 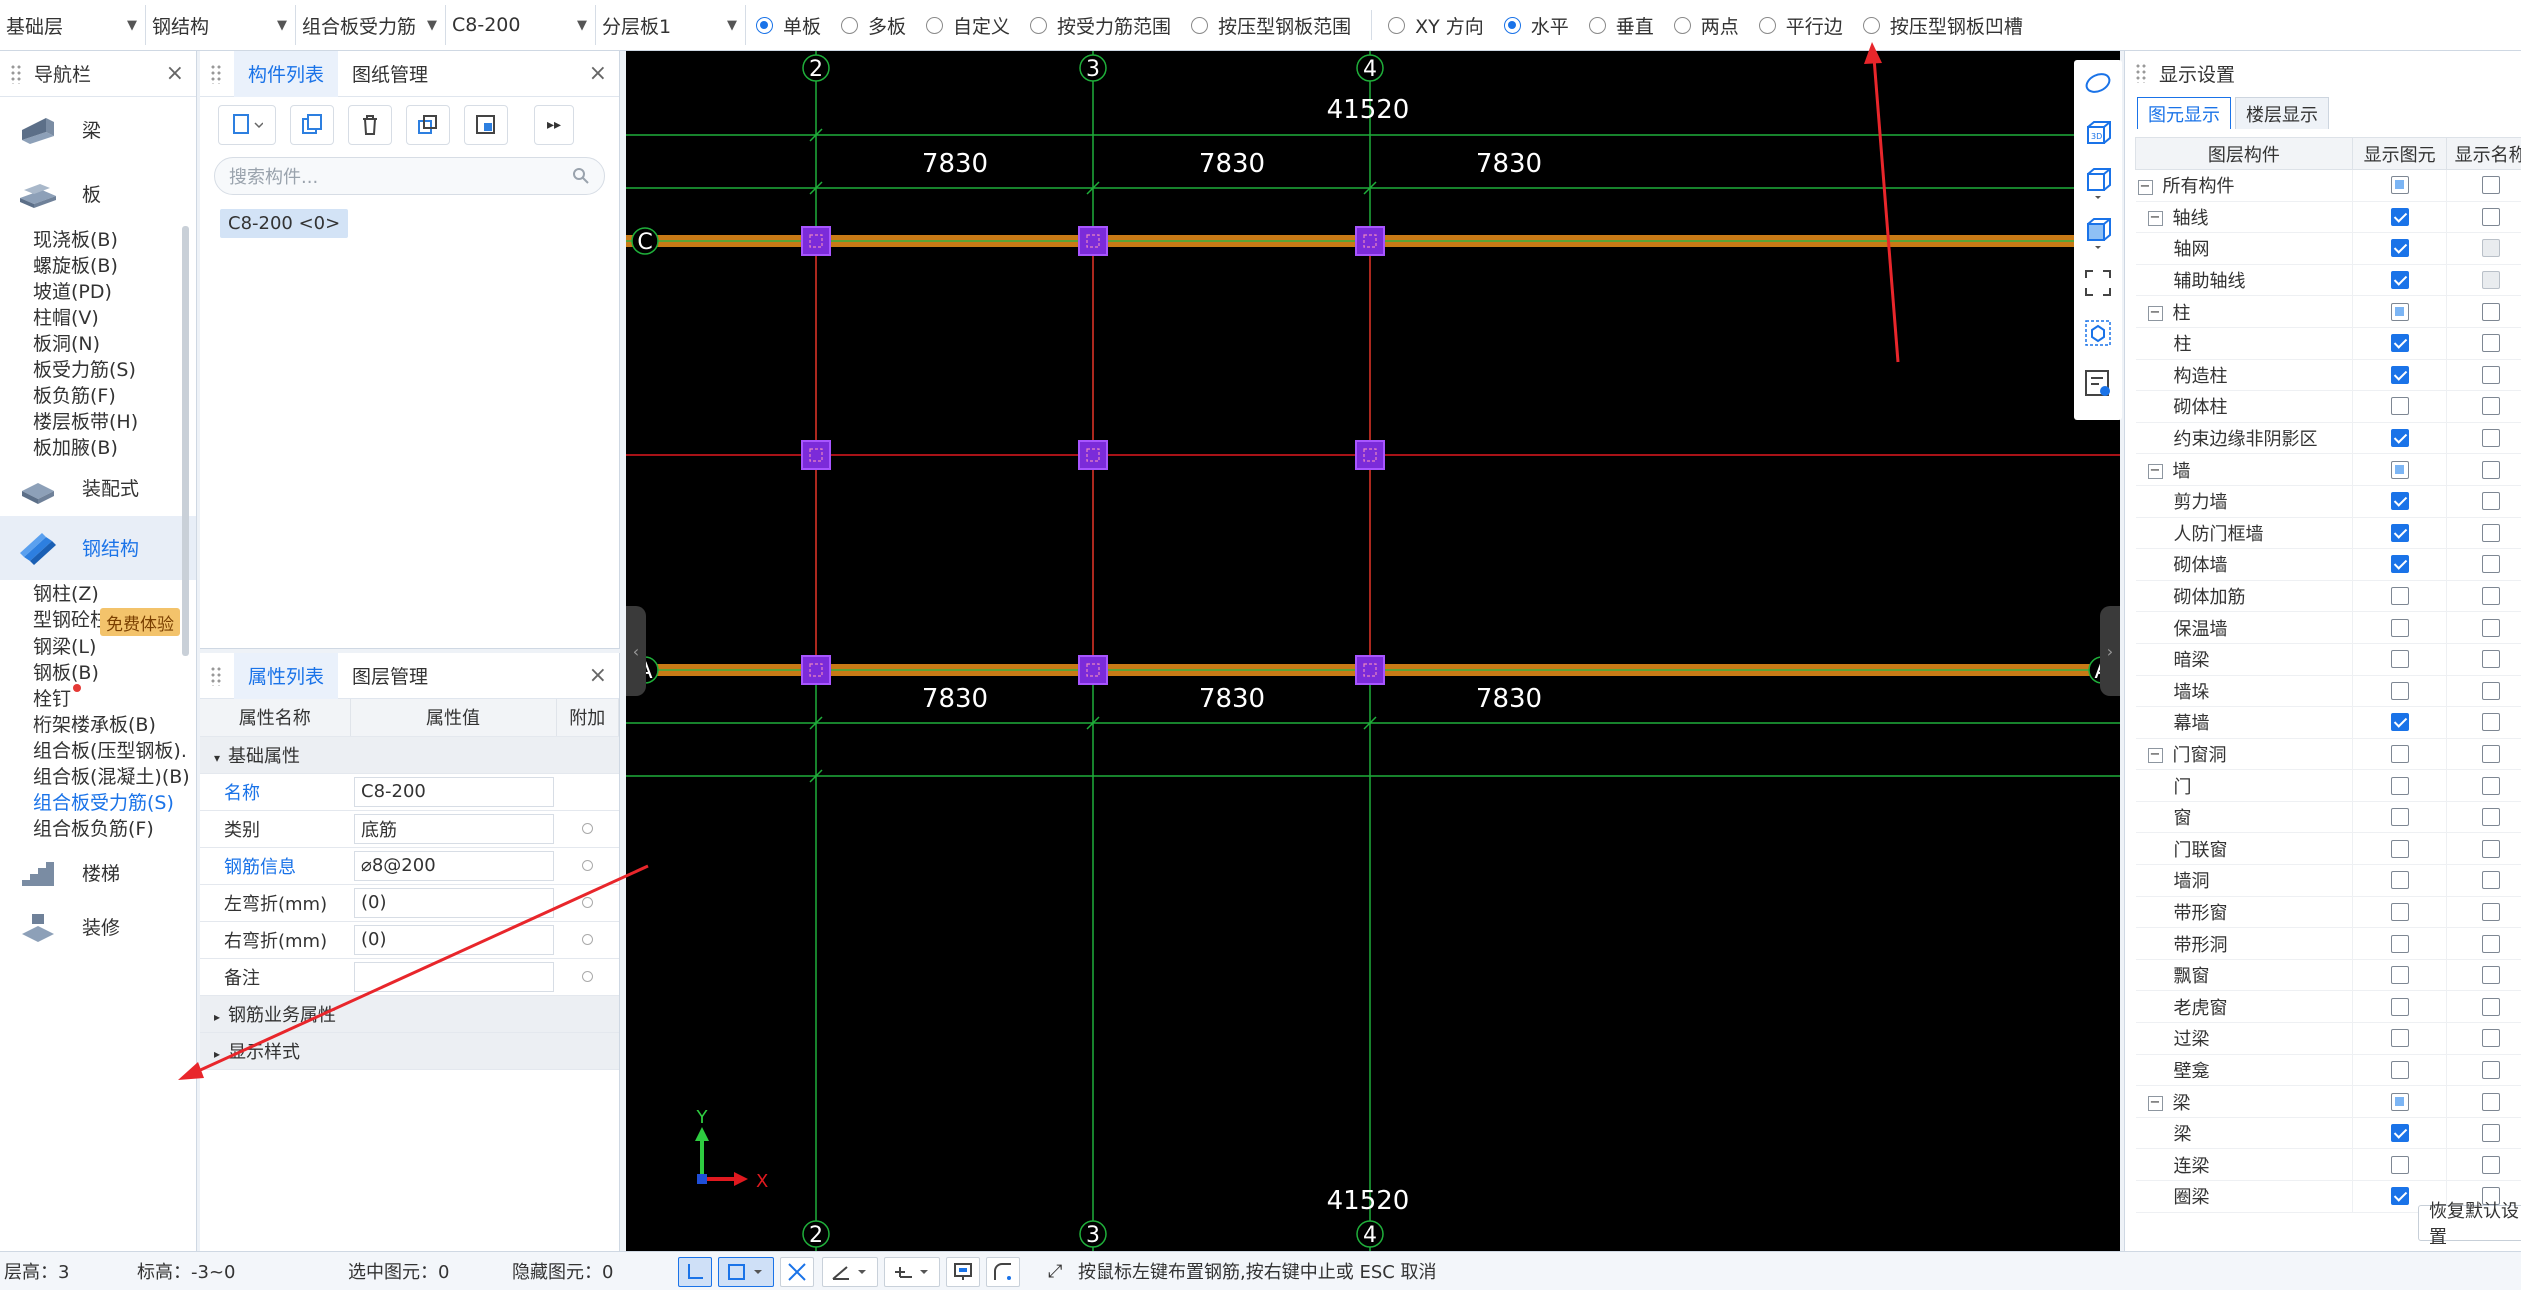 I want to click on view-top-button, so click(x=2098, y=183).